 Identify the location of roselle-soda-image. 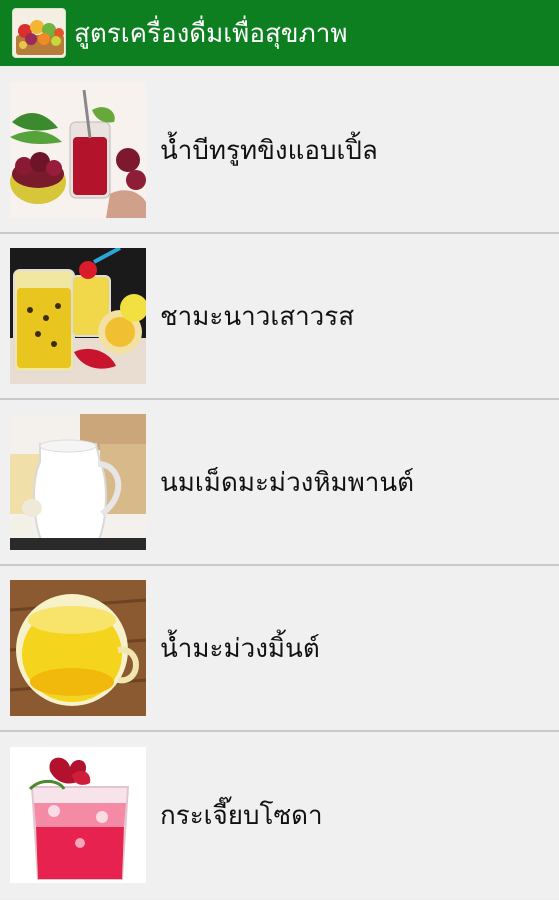
(78, 815).